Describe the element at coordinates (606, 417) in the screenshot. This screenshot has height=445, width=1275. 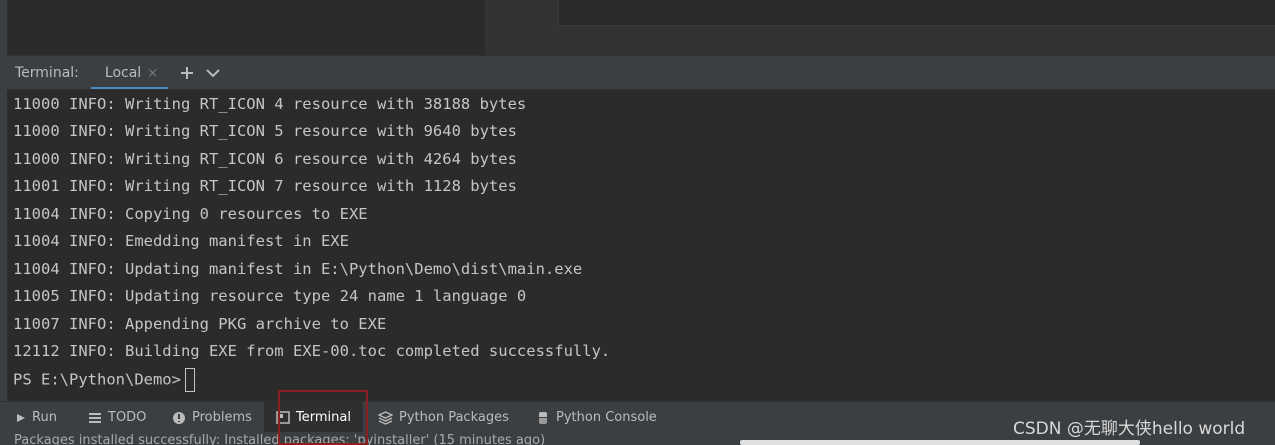
I see `tool-window-label: Python Console` at that location.